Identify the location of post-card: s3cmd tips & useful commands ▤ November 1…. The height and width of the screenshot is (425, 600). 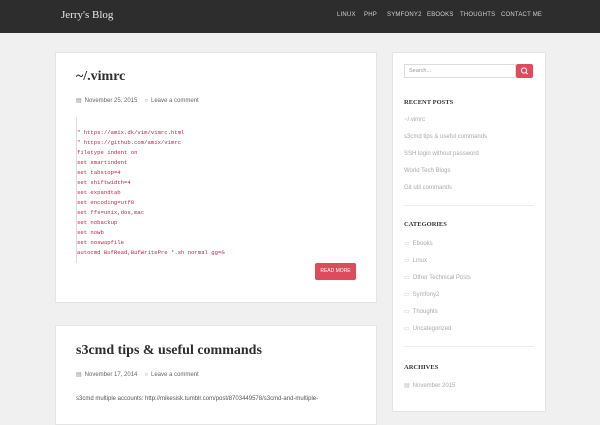
(216, 375).